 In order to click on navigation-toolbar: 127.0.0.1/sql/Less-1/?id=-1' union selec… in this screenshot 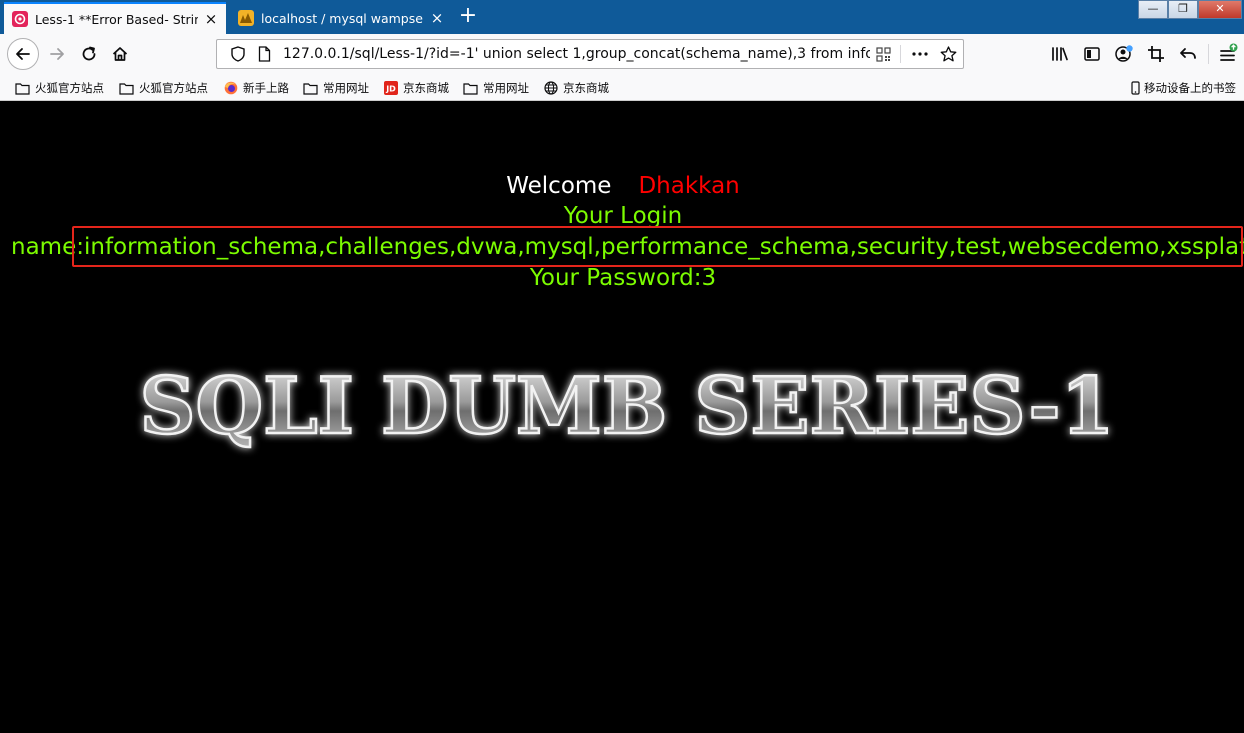, I will do `click(622, 54)`.